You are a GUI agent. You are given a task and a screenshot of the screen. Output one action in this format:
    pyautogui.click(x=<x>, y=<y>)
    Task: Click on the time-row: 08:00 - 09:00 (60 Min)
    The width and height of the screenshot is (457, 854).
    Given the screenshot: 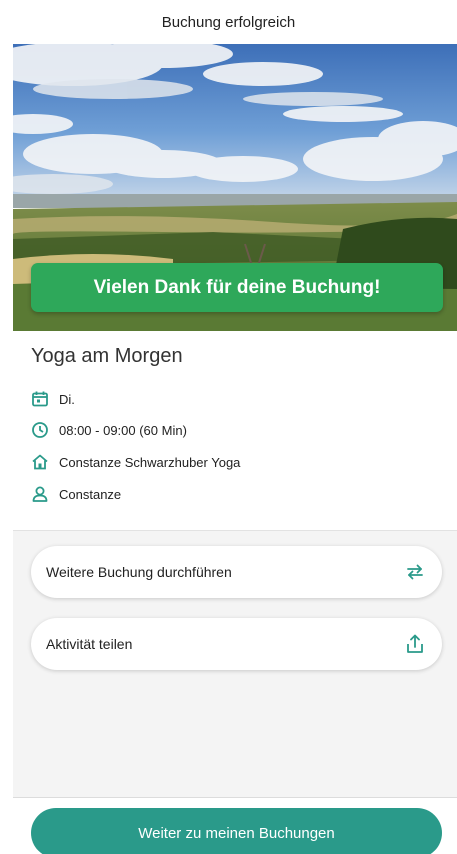 What is the action you would take?
    pyautogui.click(x=109, y=430)
    